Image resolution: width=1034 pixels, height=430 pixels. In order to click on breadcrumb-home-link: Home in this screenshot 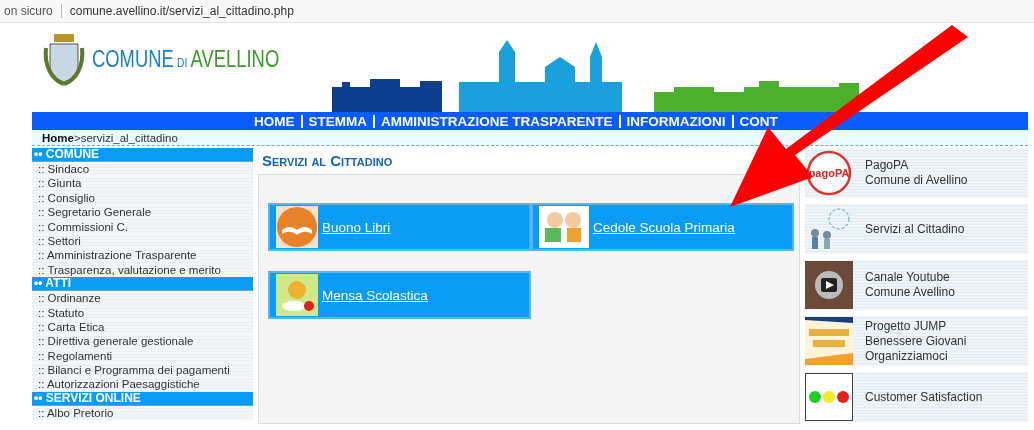, I will do `click(58, 137)`.